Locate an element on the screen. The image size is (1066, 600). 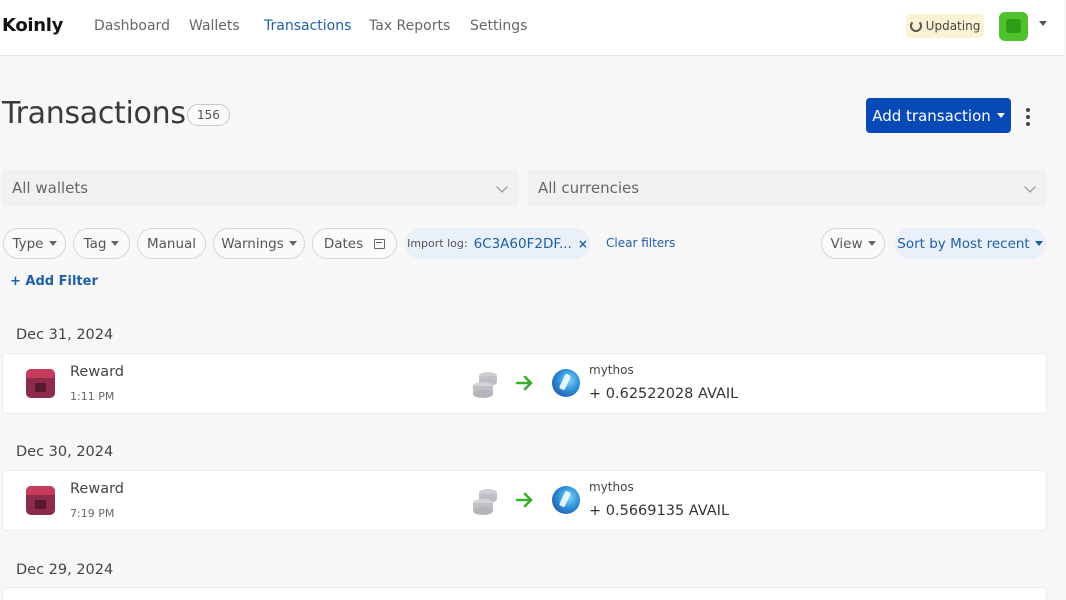
clear-filters-link: Clear filters is located at coordinates (640, 243).